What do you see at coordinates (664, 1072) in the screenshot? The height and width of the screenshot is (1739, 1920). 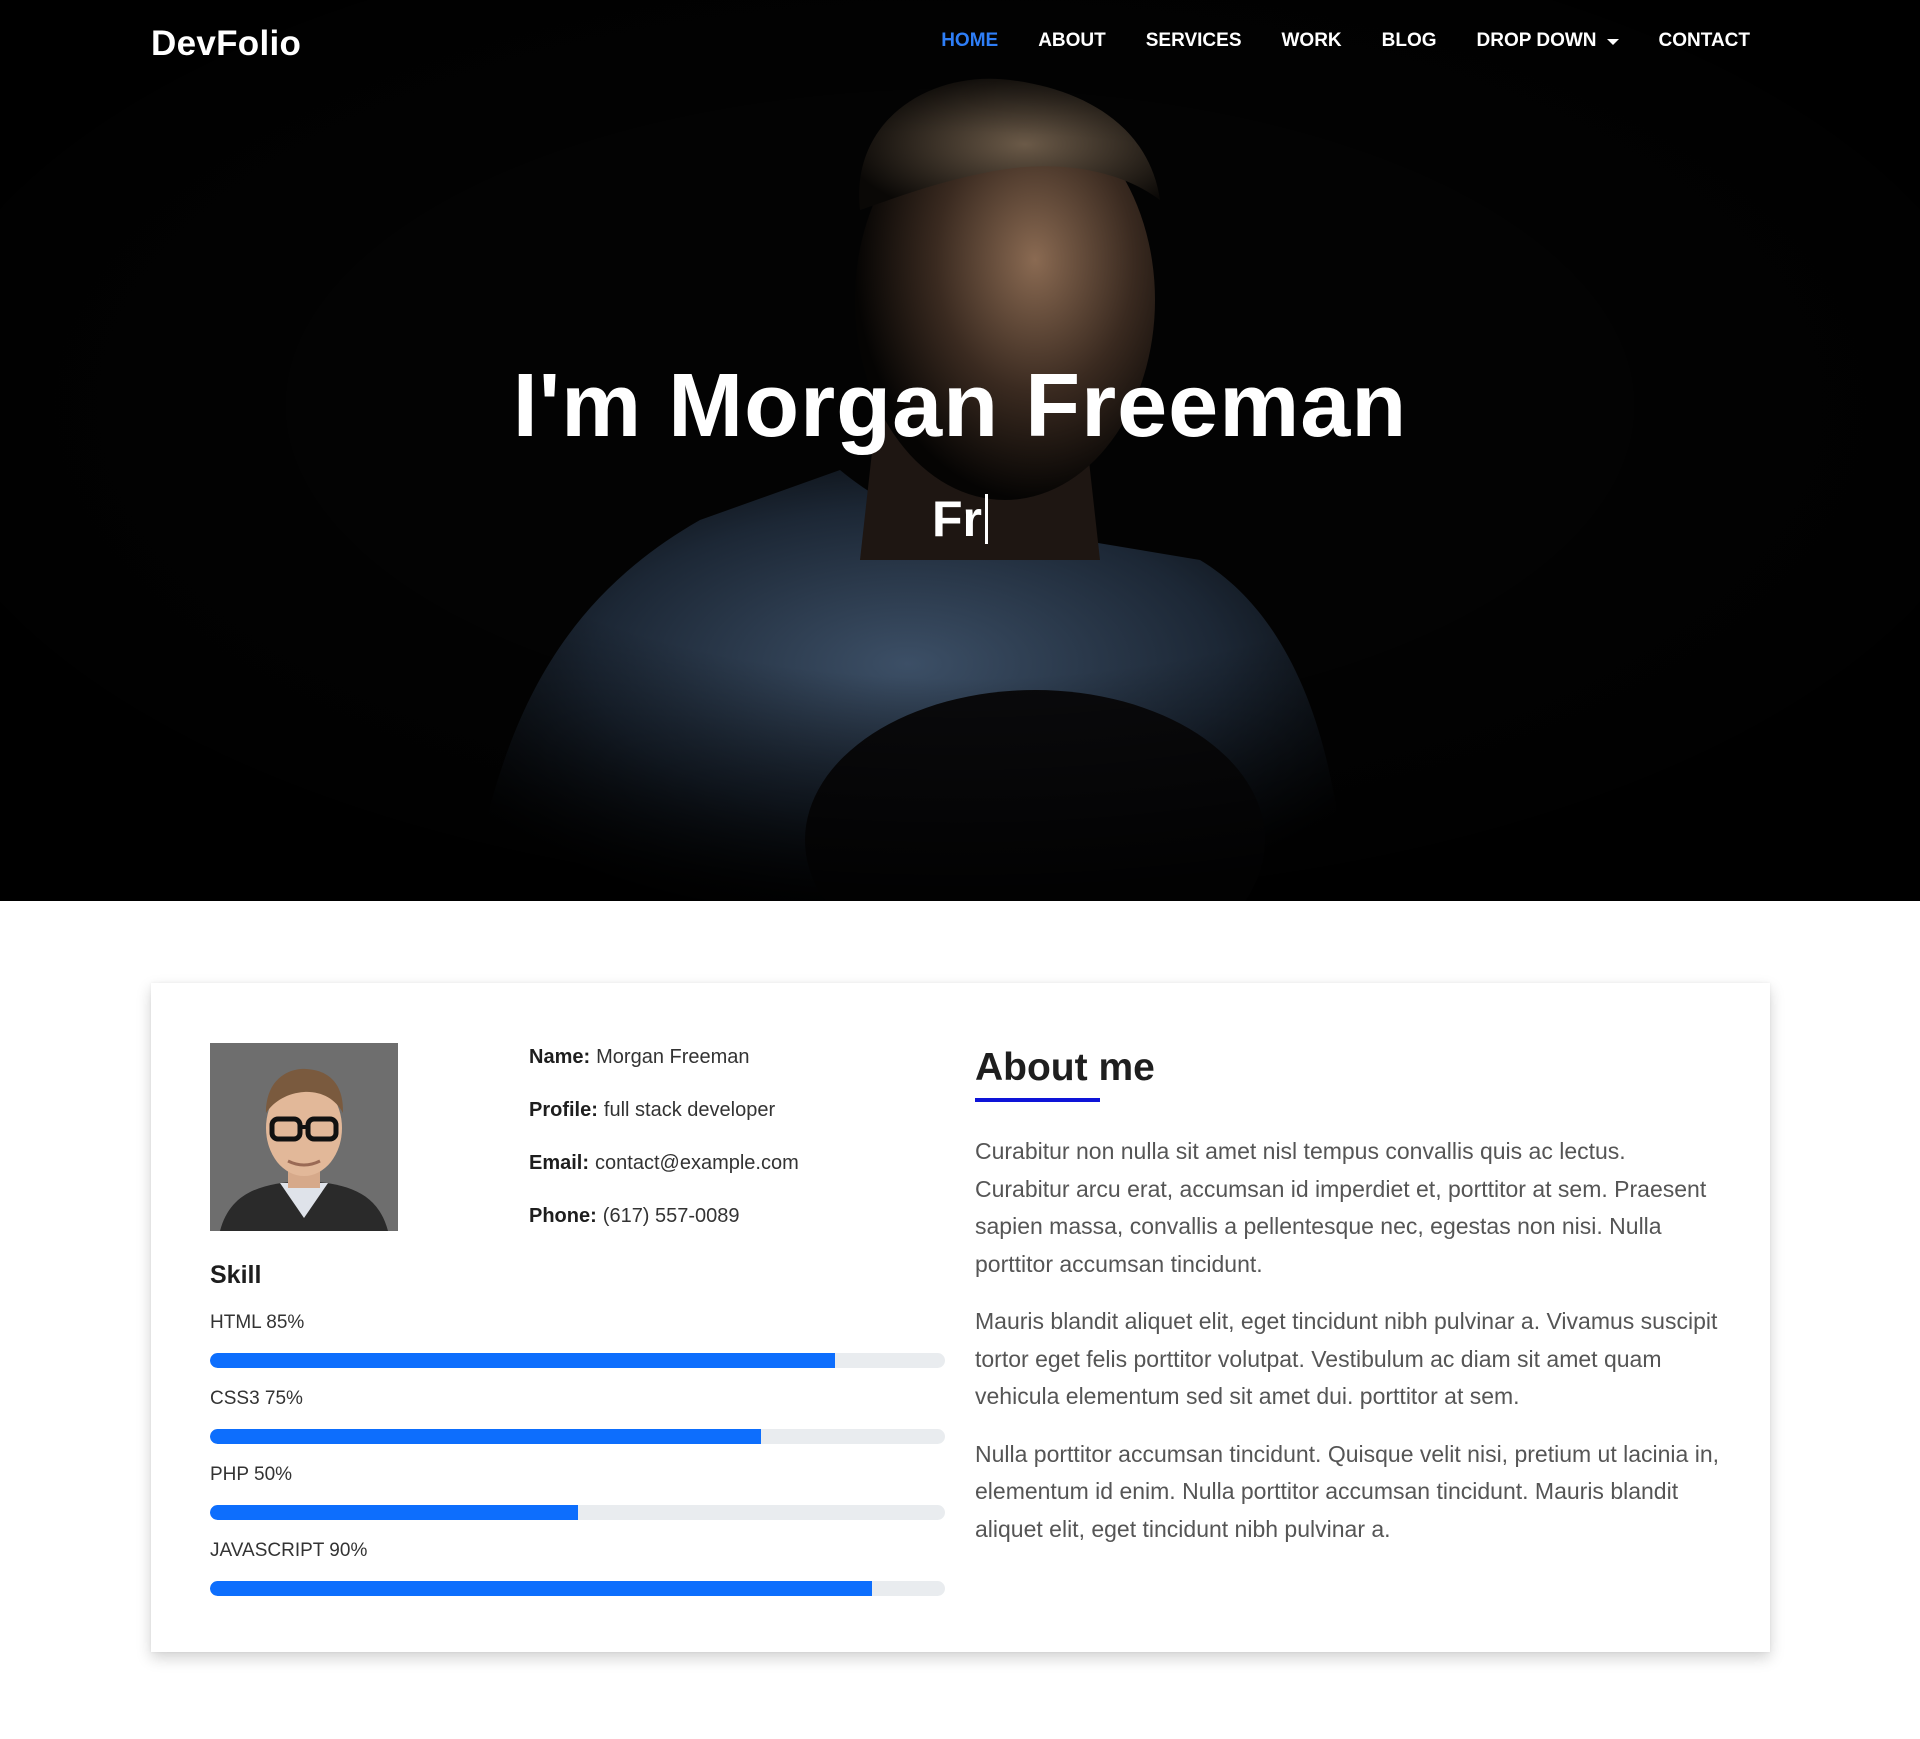 I see `info-name: Name: Morgan Freeman` at bounding box center [664, 1072].